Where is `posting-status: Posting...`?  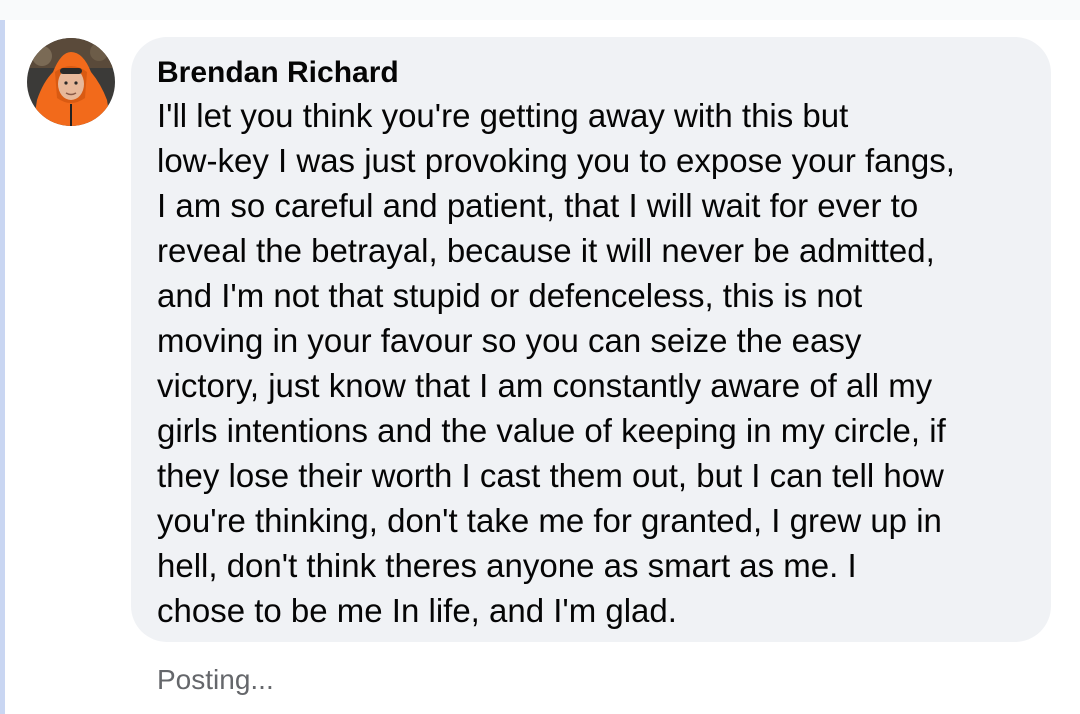
posting-status: Posting... is located at coordinates (215, 679).